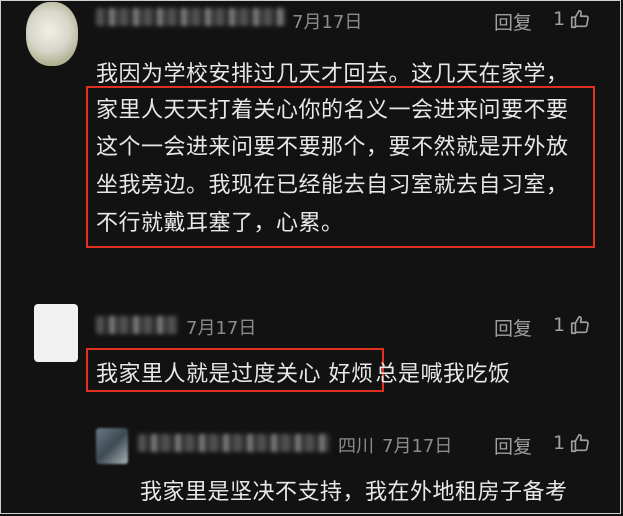 The width and height of the screenshot is (623, 516). I want to click on comment-line: 我因为学校安排过几天才回去。这几天在家学，, so click(332, 74).